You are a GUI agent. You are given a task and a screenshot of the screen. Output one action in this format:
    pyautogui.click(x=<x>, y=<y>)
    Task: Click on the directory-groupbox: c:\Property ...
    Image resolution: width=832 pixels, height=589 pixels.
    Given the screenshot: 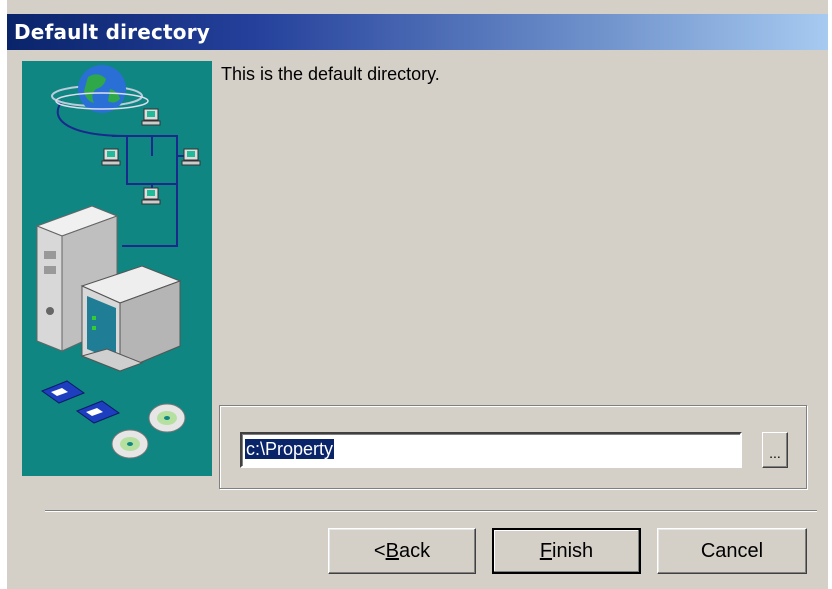 What is the action you would take?
    pyautogui.click(x=513, y=447)
    